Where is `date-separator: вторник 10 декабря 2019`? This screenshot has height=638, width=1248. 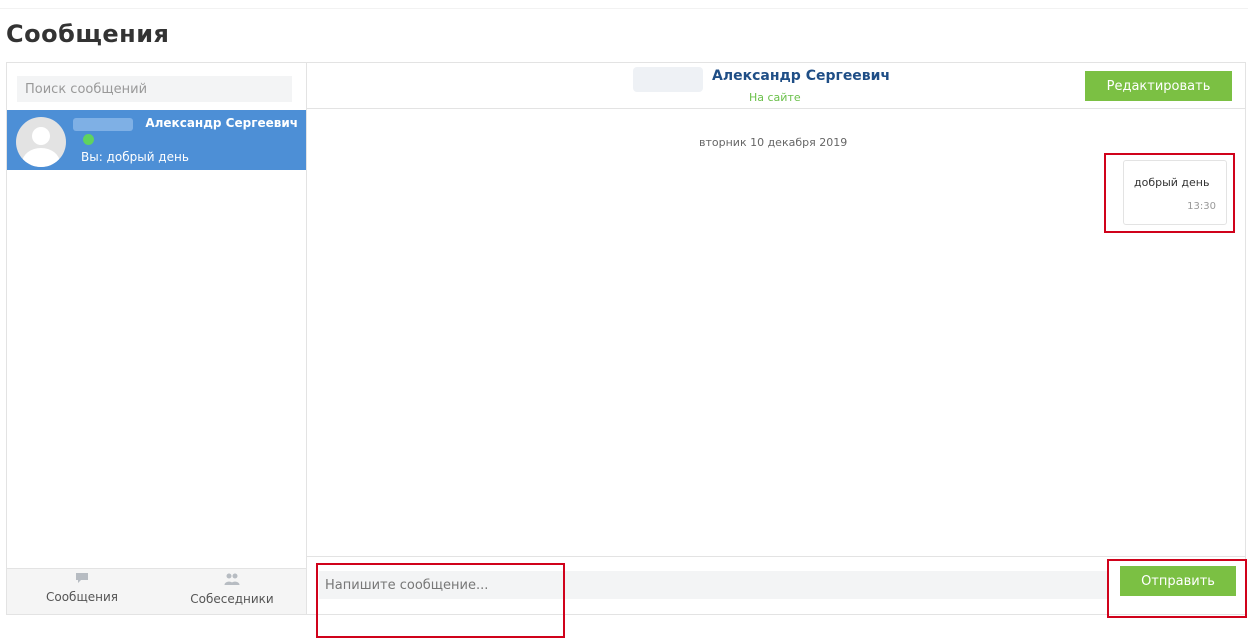 date-separator: вторник 10 декабря 2019 is located at coordinates (773, 142).